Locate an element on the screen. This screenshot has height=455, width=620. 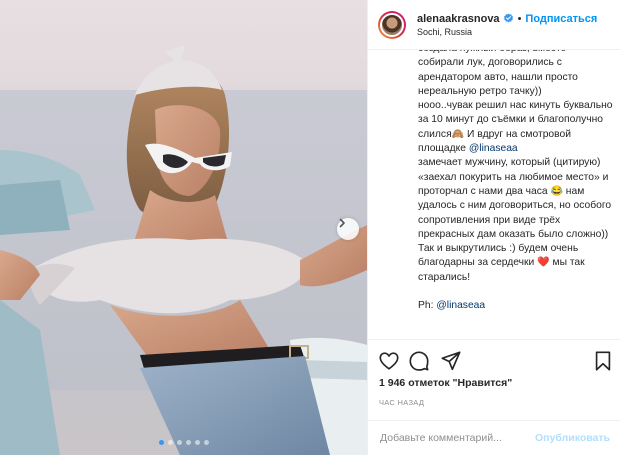
like-heart-icon is located at coordinates (389, 361).